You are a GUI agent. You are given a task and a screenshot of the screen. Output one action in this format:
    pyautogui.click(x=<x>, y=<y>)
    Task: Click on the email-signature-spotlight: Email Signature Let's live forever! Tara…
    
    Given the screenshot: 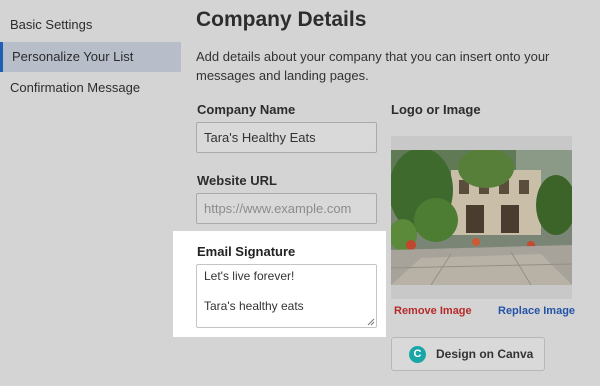 What is the action you would take?
    pyautogui.click(x=279, y=284)
    